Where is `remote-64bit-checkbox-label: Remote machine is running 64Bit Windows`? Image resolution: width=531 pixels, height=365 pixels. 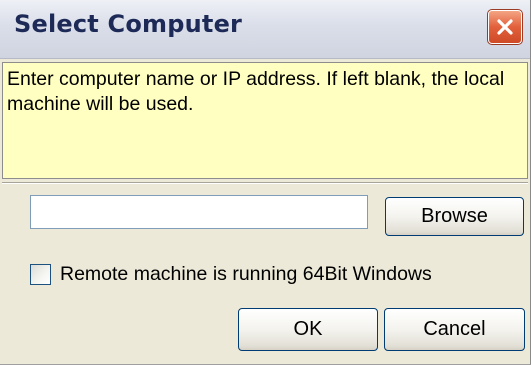 remote-64bit-checkbox-label: Remote machine is running 64Bit Windows is located at coordinates (246, 274).